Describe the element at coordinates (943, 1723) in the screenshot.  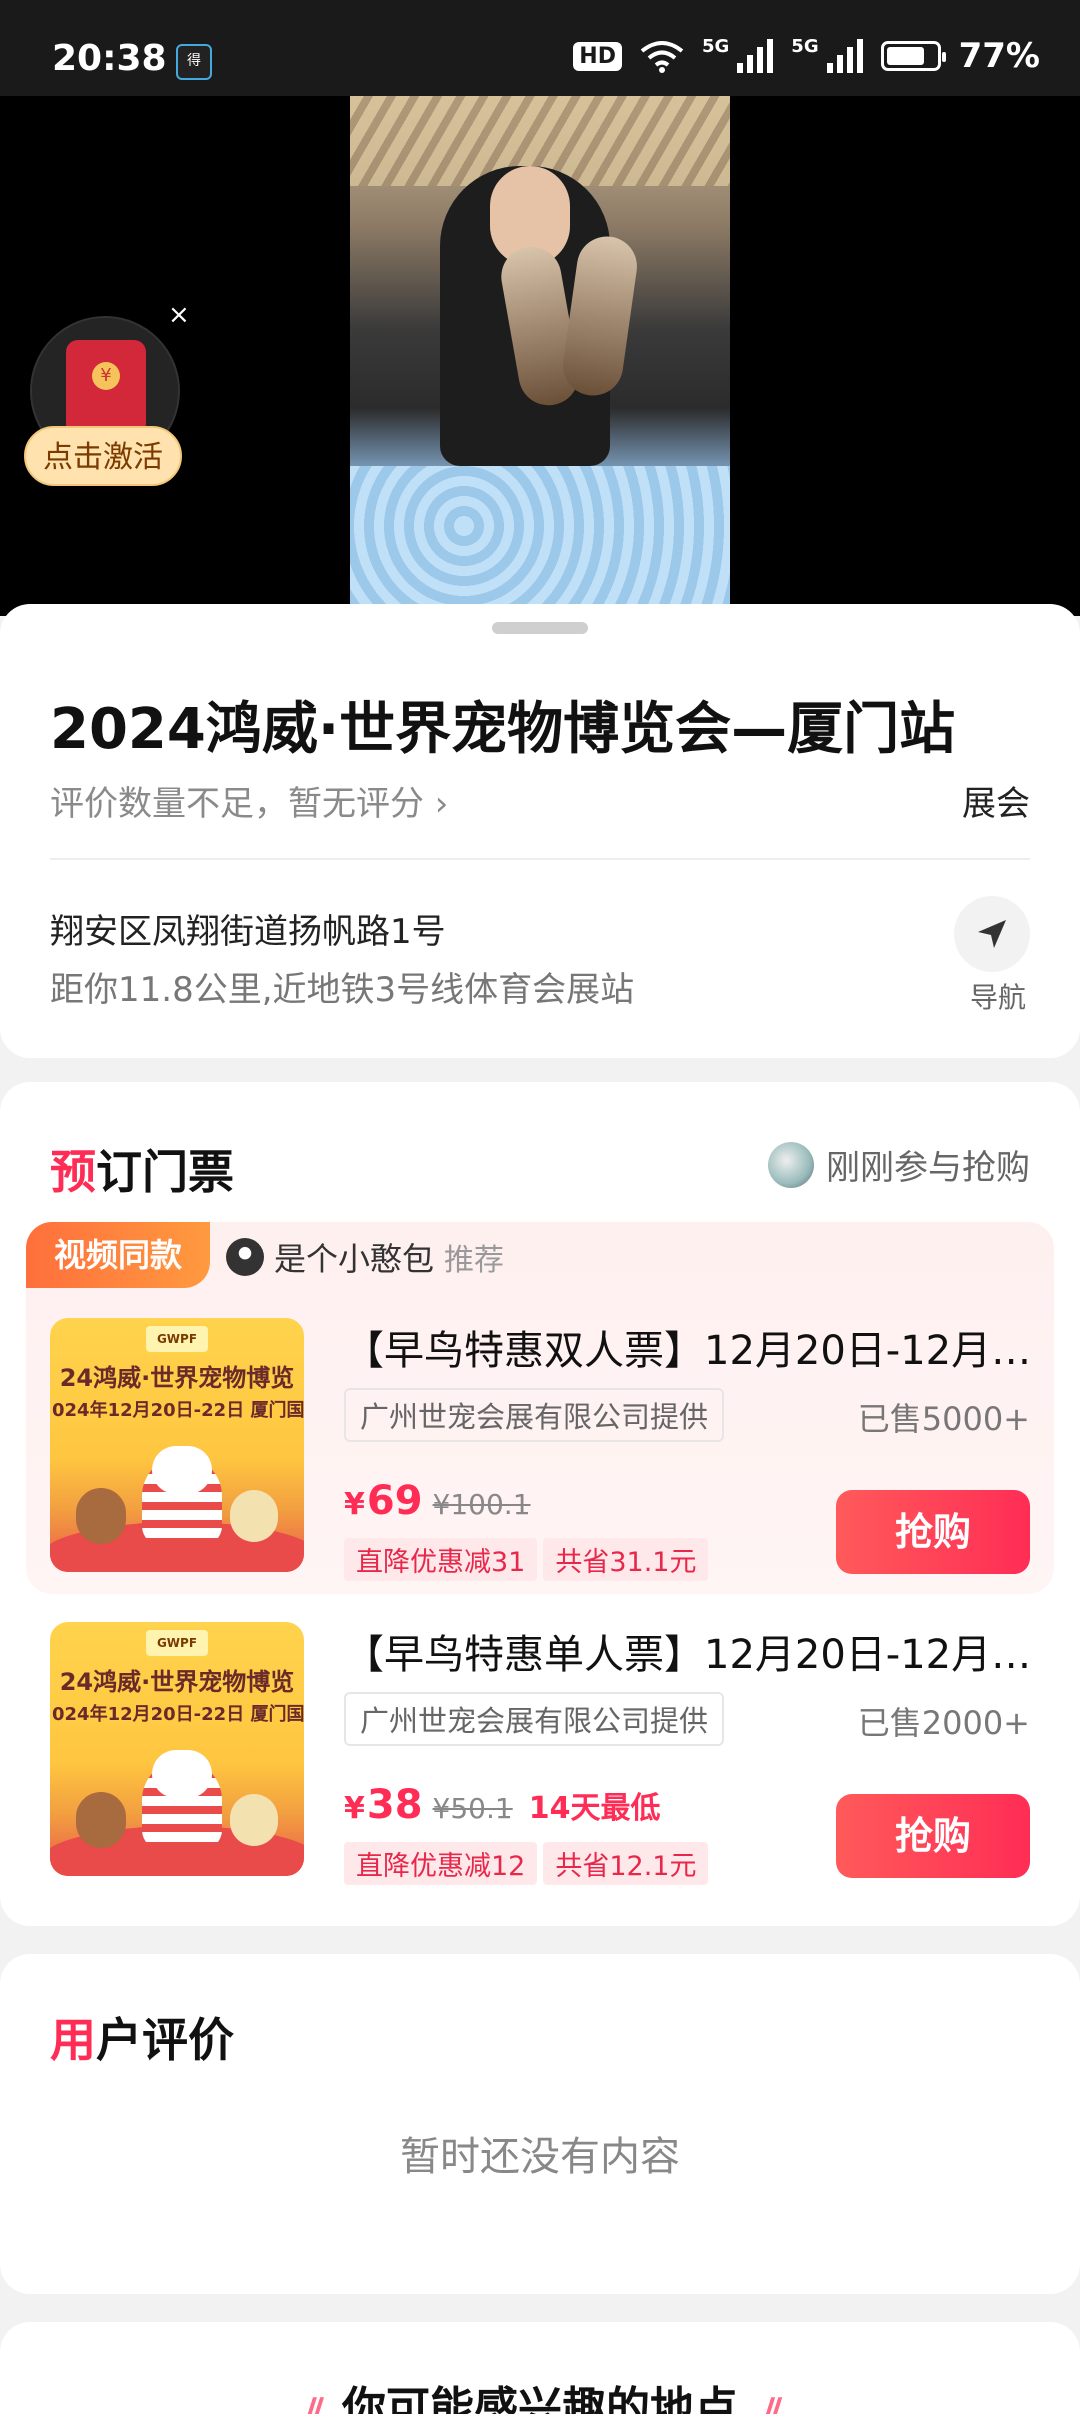
I see `ticket-sold-count: 已售2000+` at that location.